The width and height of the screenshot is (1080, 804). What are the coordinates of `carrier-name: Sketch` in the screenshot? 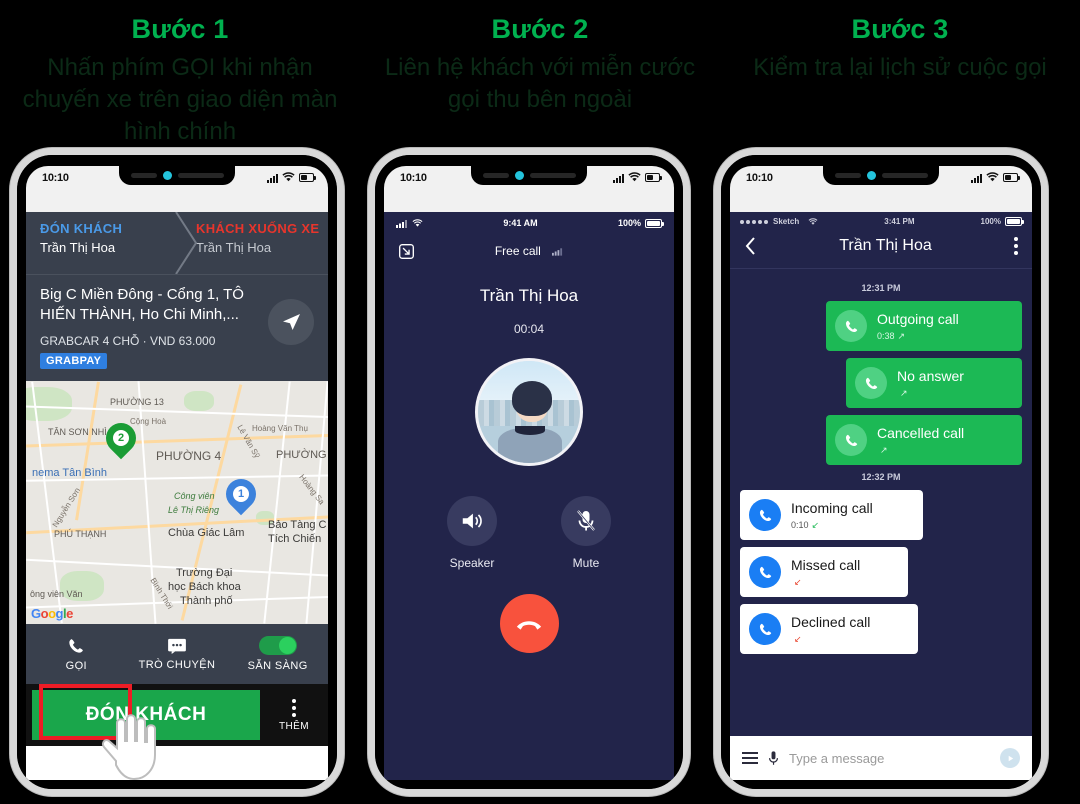 It's located at (786, 221).